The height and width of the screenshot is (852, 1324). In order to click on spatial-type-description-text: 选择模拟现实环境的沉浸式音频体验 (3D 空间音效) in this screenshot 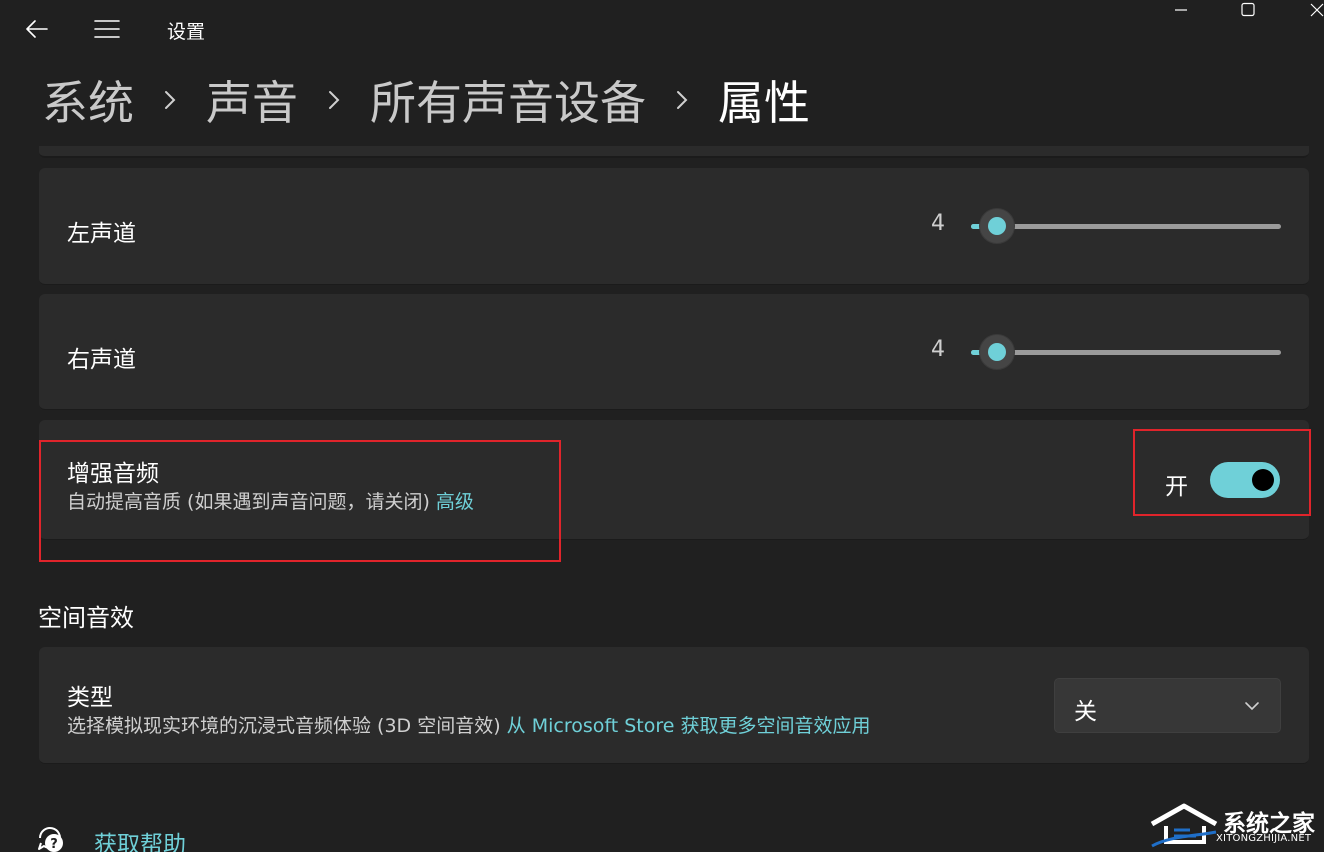, I will do `click(284, 726)`.